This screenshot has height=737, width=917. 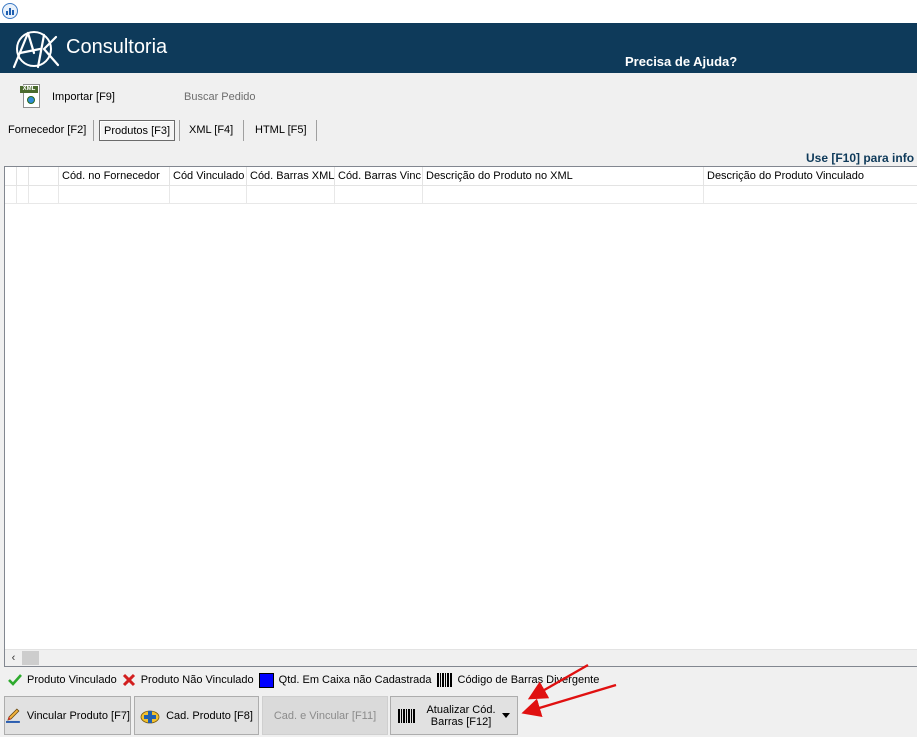 What do you see at coordinates (291, 176) in the screenshot?
I see `column-header-cod-barras-xml: Cód. Barras XML` at bounding box center [291, 176].